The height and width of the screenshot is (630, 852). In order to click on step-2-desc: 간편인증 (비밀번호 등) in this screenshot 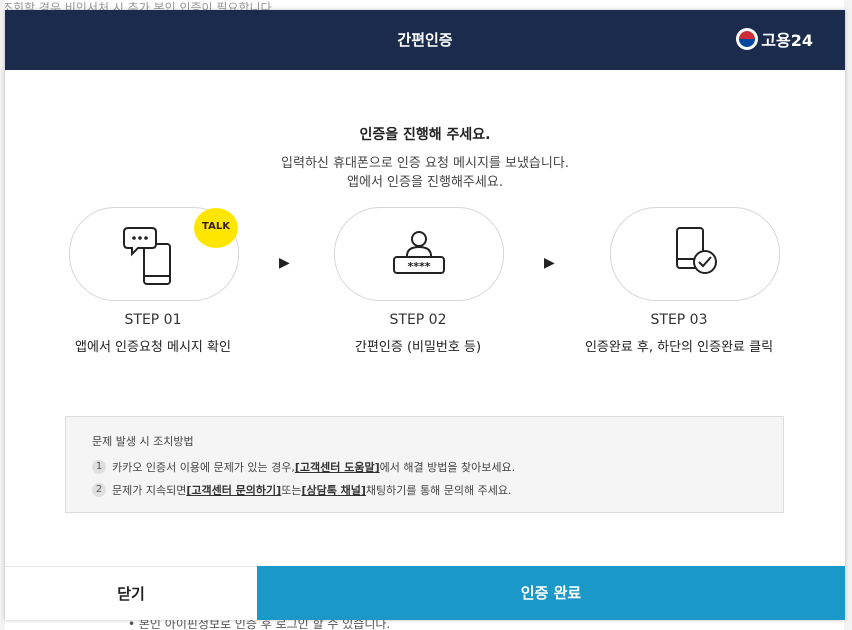, I will do `click(418, 347)`.